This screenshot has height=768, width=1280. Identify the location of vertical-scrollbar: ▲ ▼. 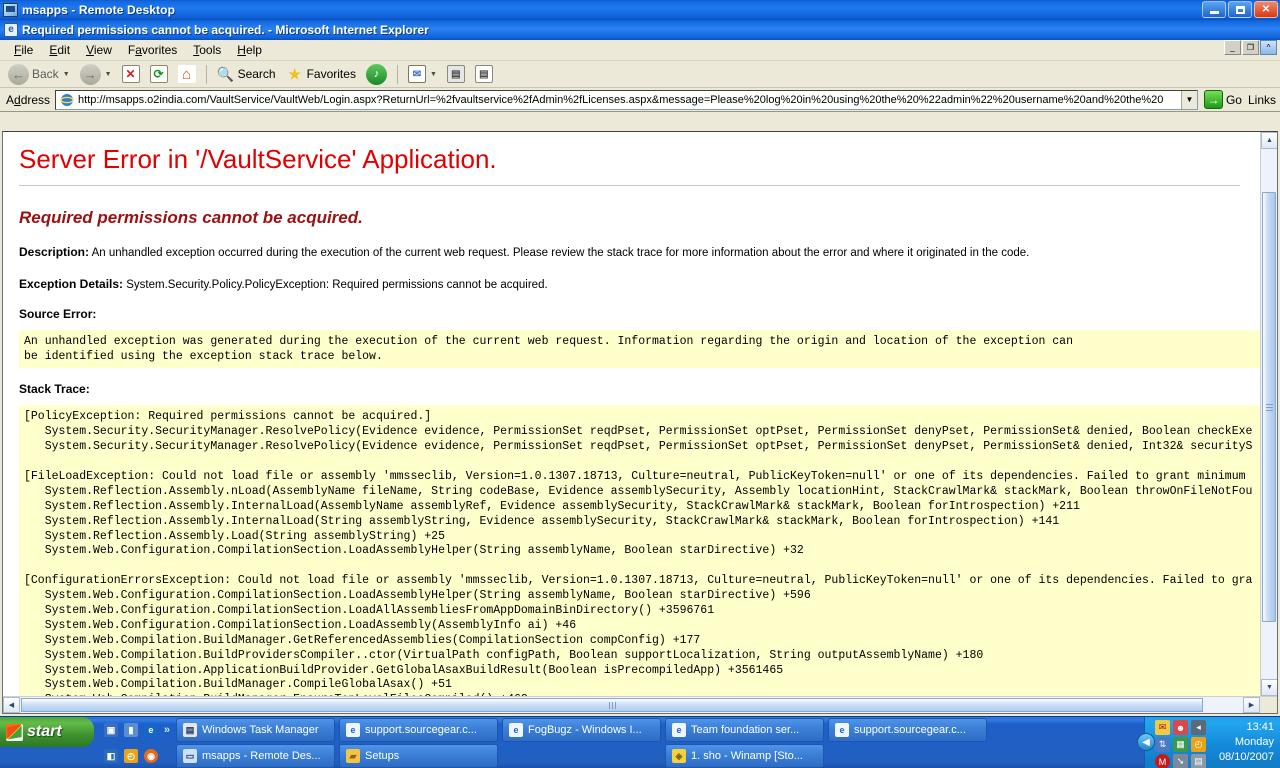
(1268, 414).